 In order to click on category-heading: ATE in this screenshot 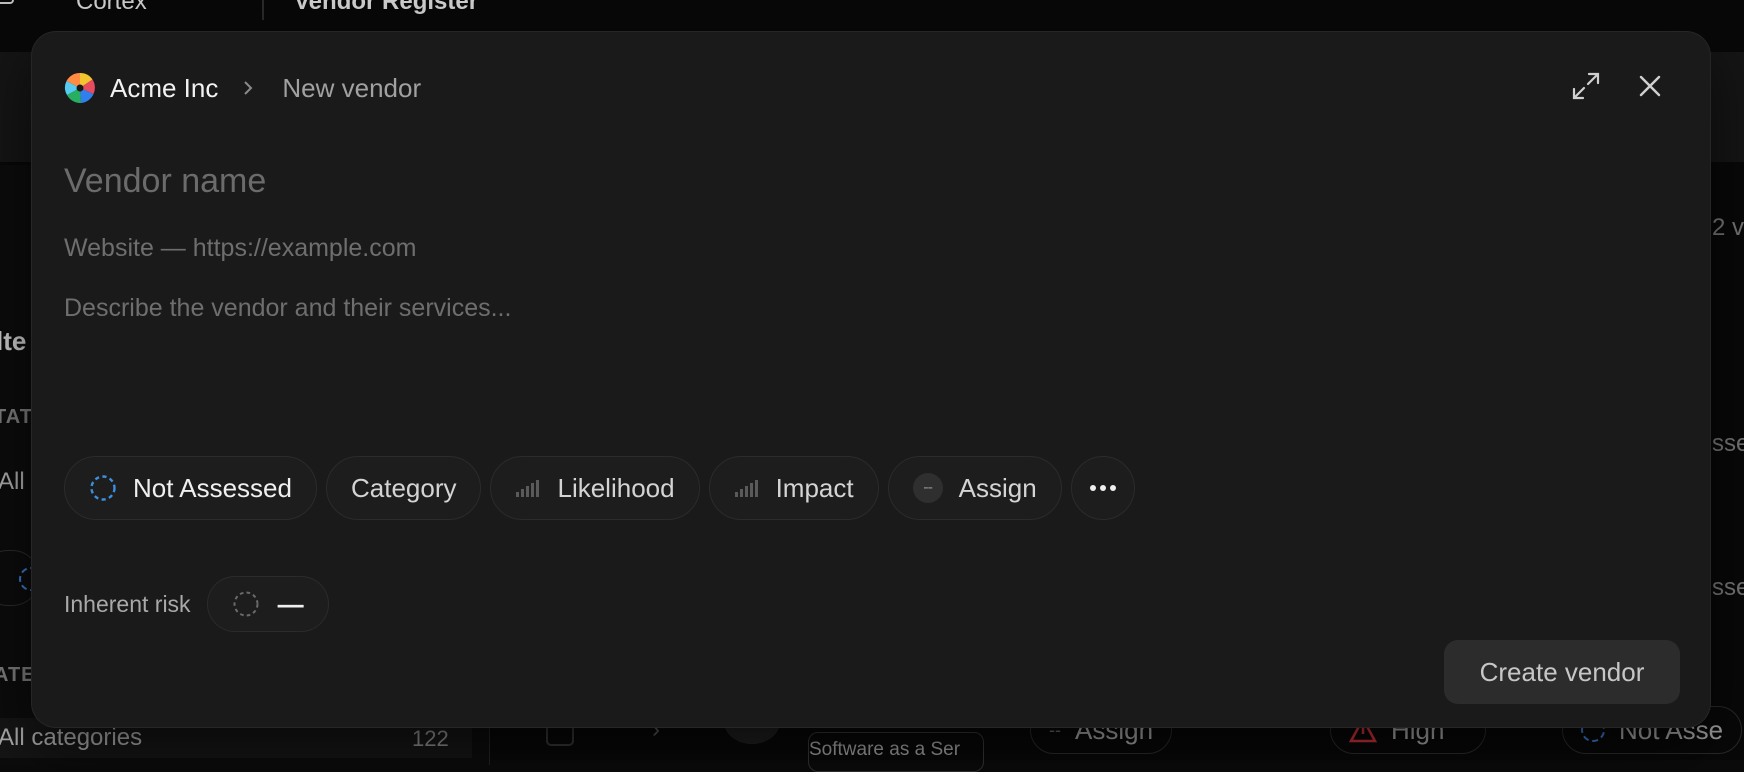, I will do `click(18, 675)`.